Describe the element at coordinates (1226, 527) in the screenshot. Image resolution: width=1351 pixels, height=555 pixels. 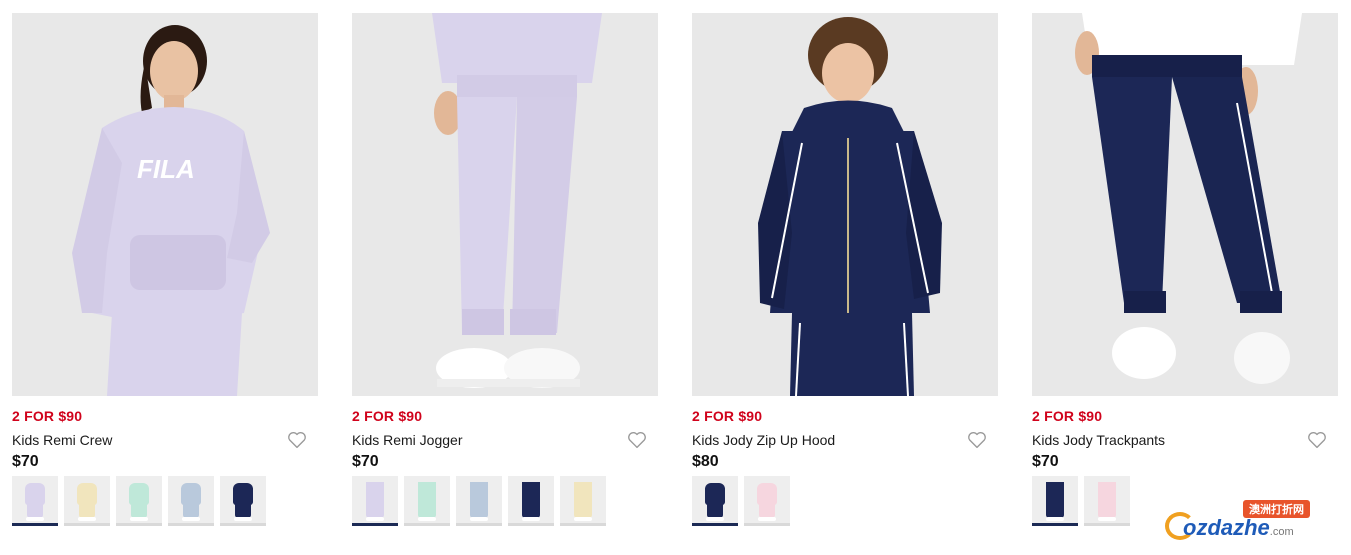
I see `watermark-name: ozdazhe` at that location.